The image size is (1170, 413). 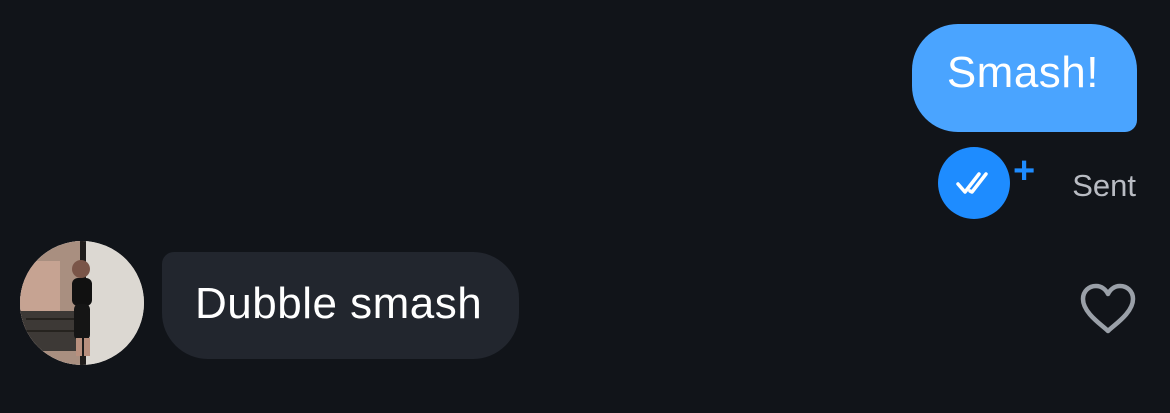 I want to click on incoming-message-bubble: Dubble smash, so click(x=341, y=305).